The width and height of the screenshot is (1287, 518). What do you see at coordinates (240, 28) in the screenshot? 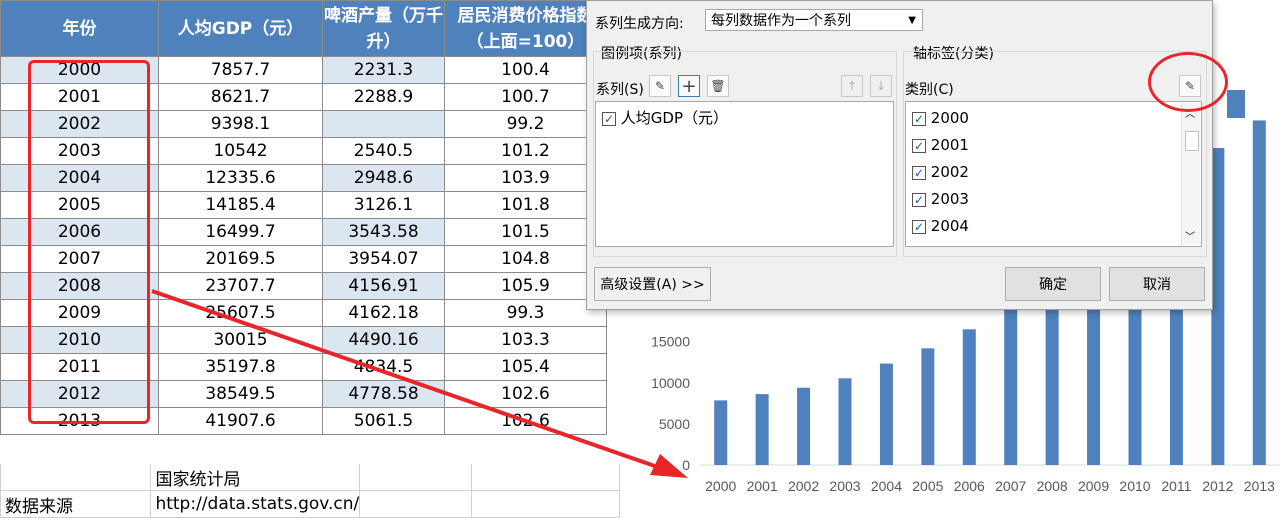
I see `header-cell-gdp: 人均GDP（元）` at bounding box center [240, 28].